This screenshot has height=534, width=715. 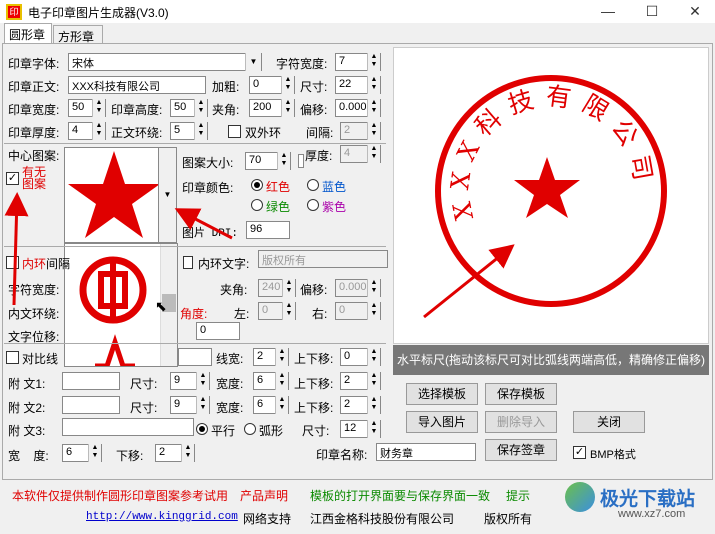 I want to click on aux3-label: 附 文3:, so click(x=27, y=431).